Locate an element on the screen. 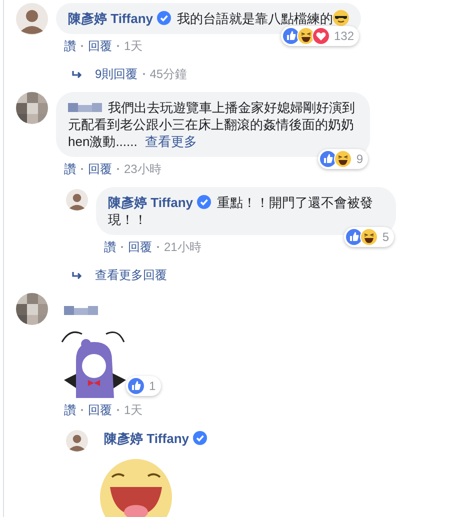 The image size is (468, 517). see-more-link: 查看更多 is located at coordinates (171, 141).